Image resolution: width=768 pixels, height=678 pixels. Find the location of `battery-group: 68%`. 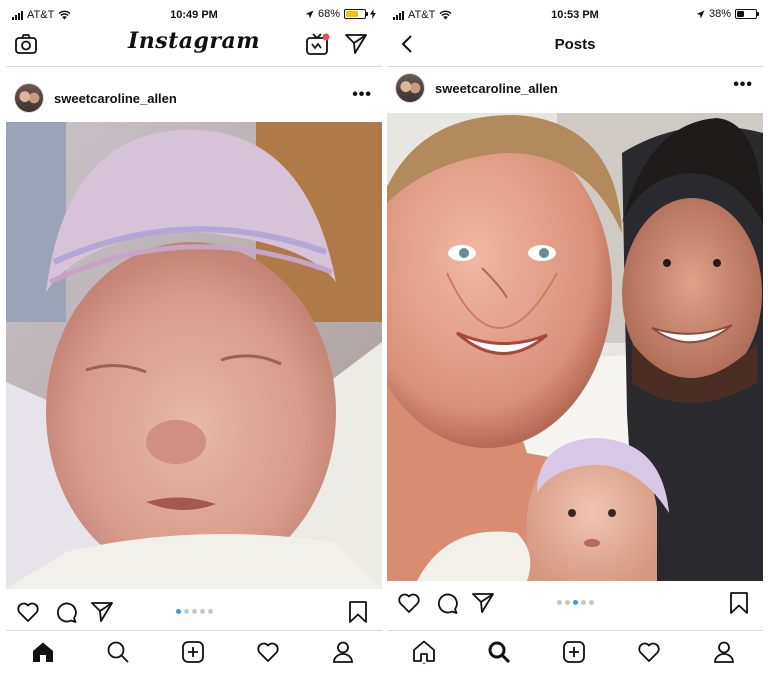

battery-group: 68% is located at coordinates (340, 14).